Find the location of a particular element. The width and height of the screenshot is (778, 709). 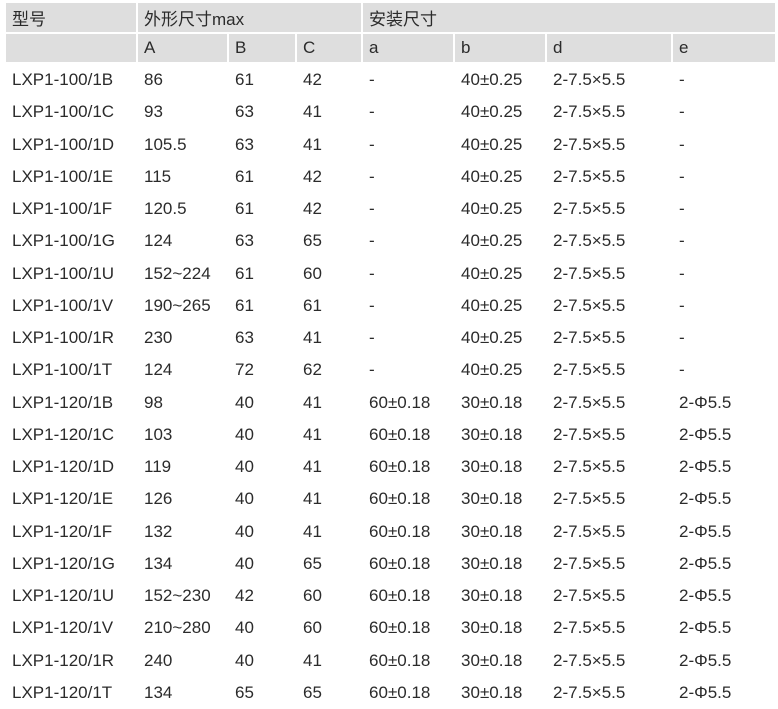

cell-A: 105.5 is located at coordinates (165, 144).